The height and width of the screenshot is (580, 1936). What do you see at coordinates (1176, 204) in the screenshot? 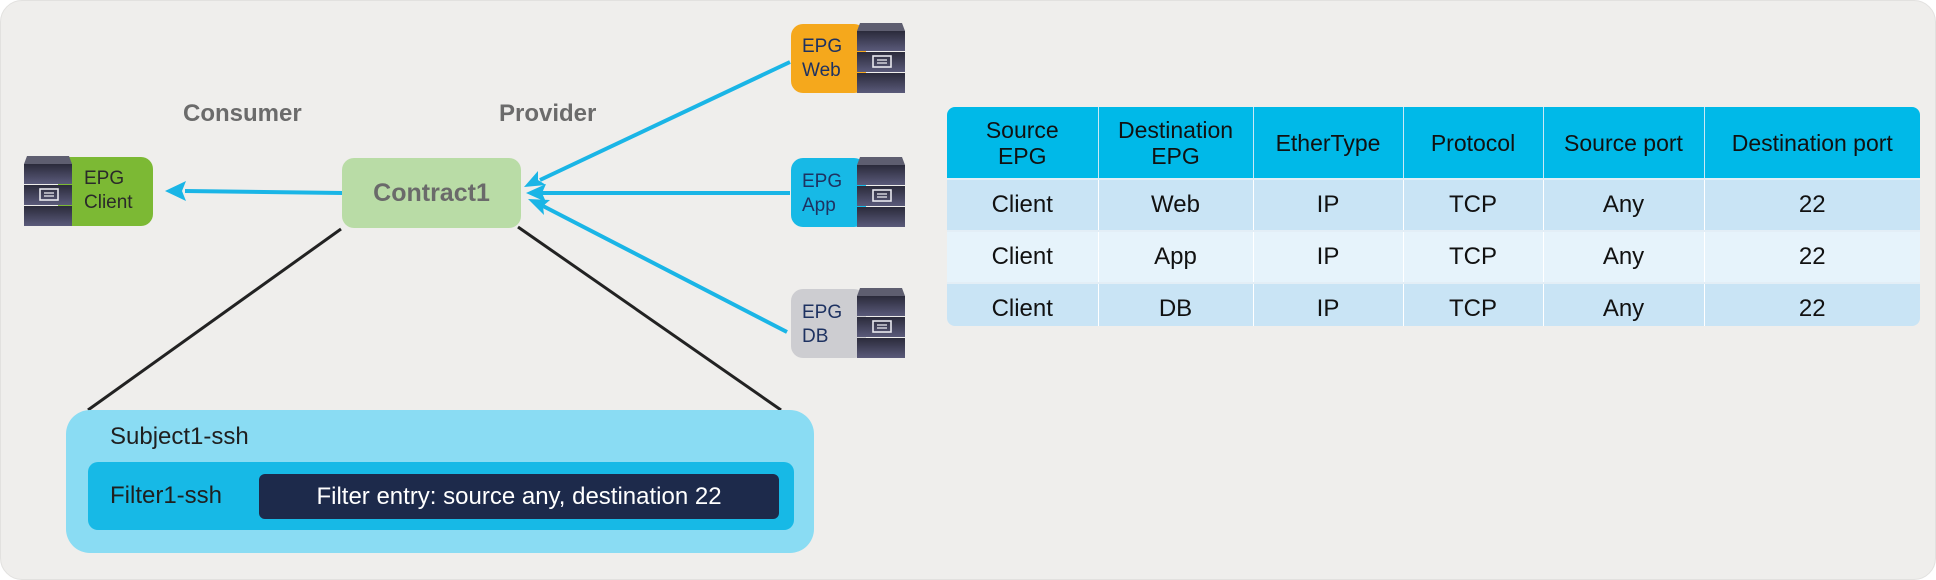
I see `cell: Web` at bounding box center [1176, 204].